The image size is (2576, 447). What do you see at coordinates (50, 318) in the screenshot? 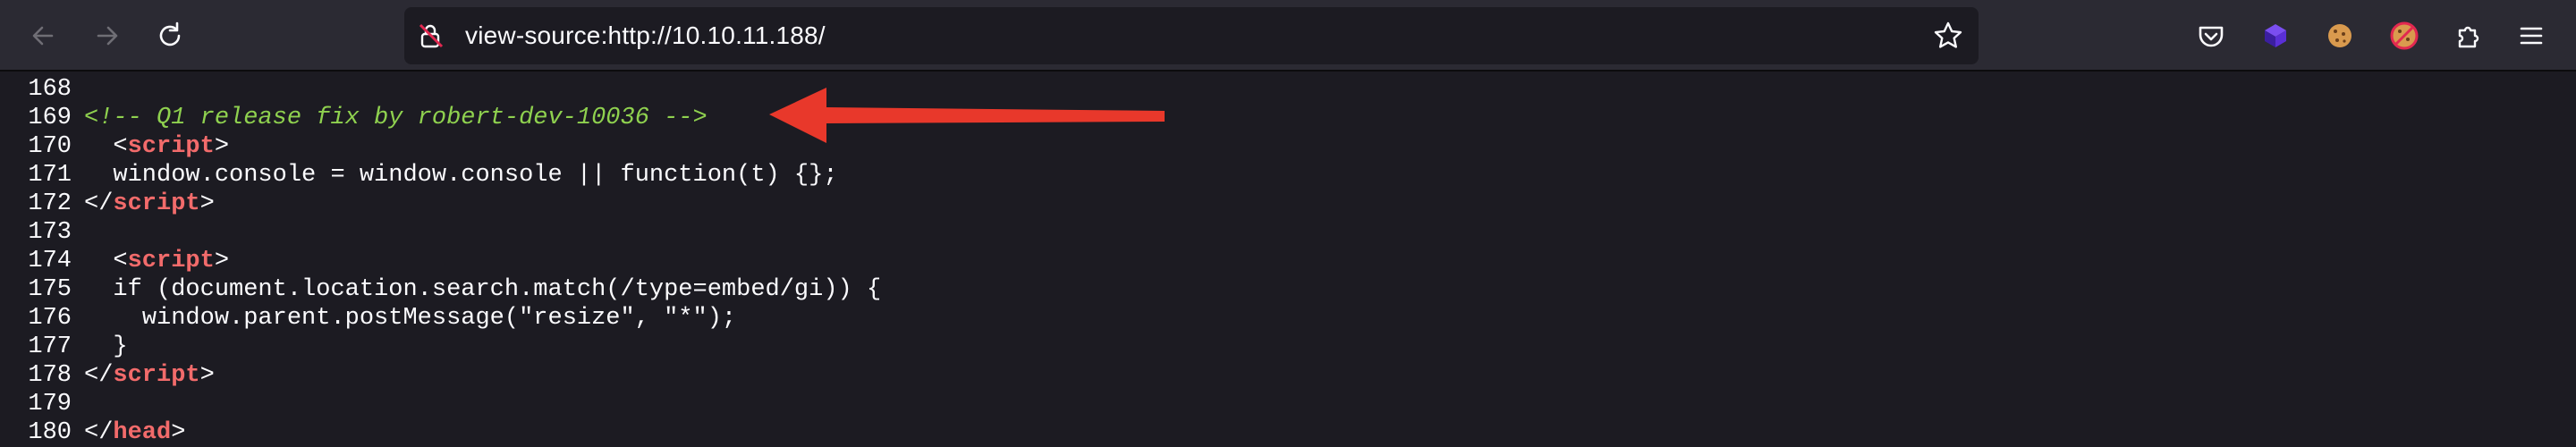
I see `line-number: 176` at bounding box center [50, 318].